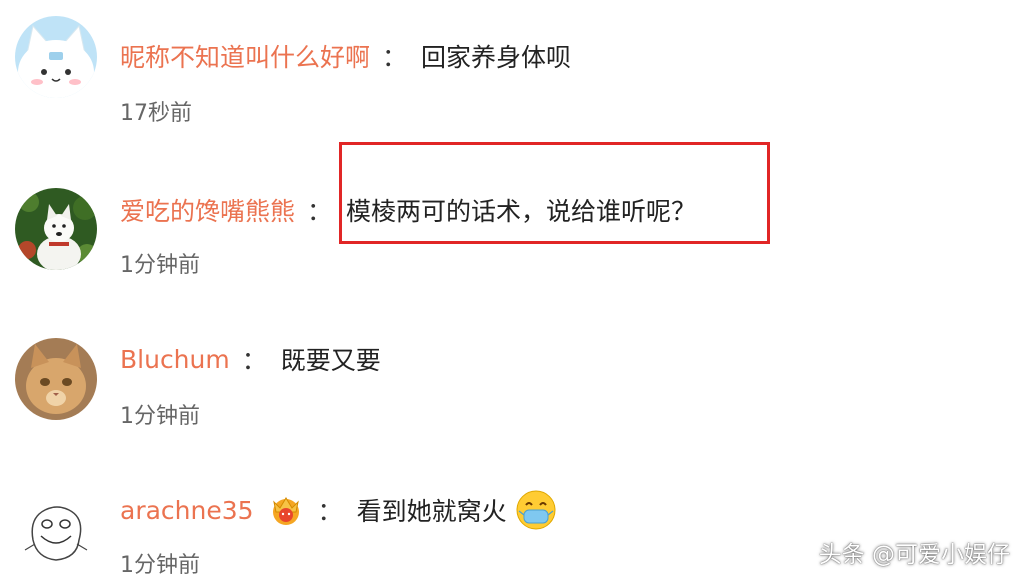 The height and width of the screenshot is (583, 1024). What do you see at coordinates (207, 210) in the screenshot?
I see `comment-username: 爱吃的馋嘴熊熊` at bounding box center [207, 210].